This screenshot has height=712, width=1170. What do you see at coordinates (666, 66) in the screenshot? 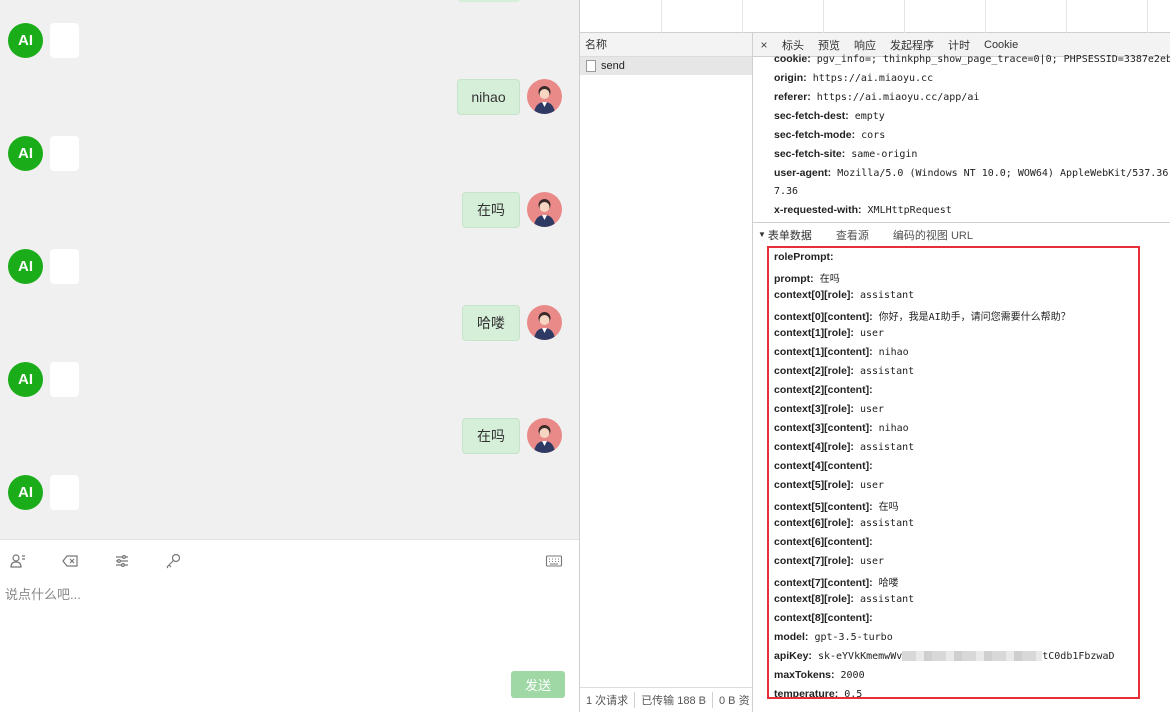
I see `request-row-send: send` at bounding box center [666, 66].